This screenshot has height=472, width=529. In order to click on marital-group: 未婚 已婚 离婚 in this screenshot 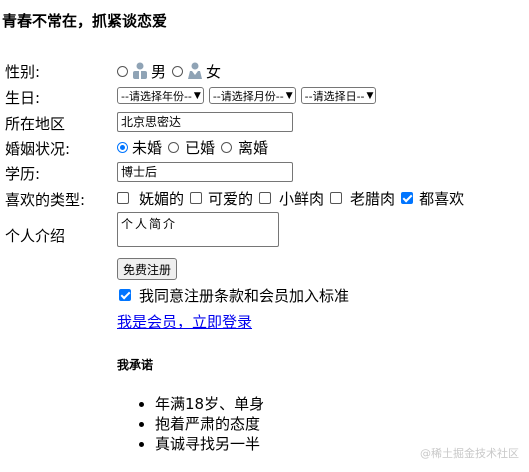, I will do `click(192, 147)`.